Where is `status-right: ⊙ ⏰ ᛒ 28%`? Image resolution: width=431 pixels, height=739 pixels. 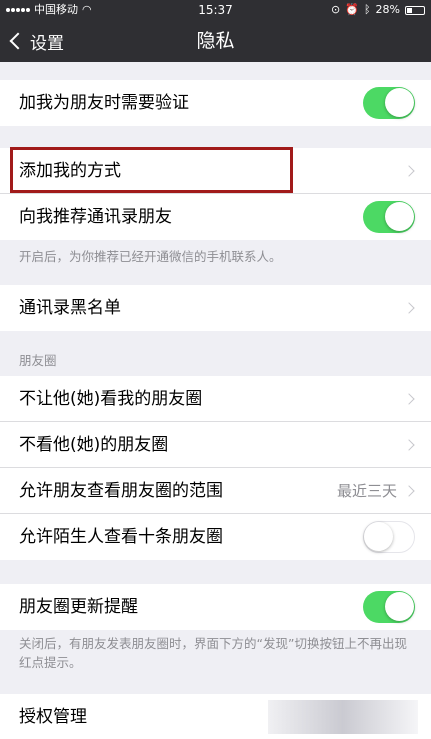 status-right: ⊙ ⏰ ᛒ 28% is located at coordinates (378, 10).